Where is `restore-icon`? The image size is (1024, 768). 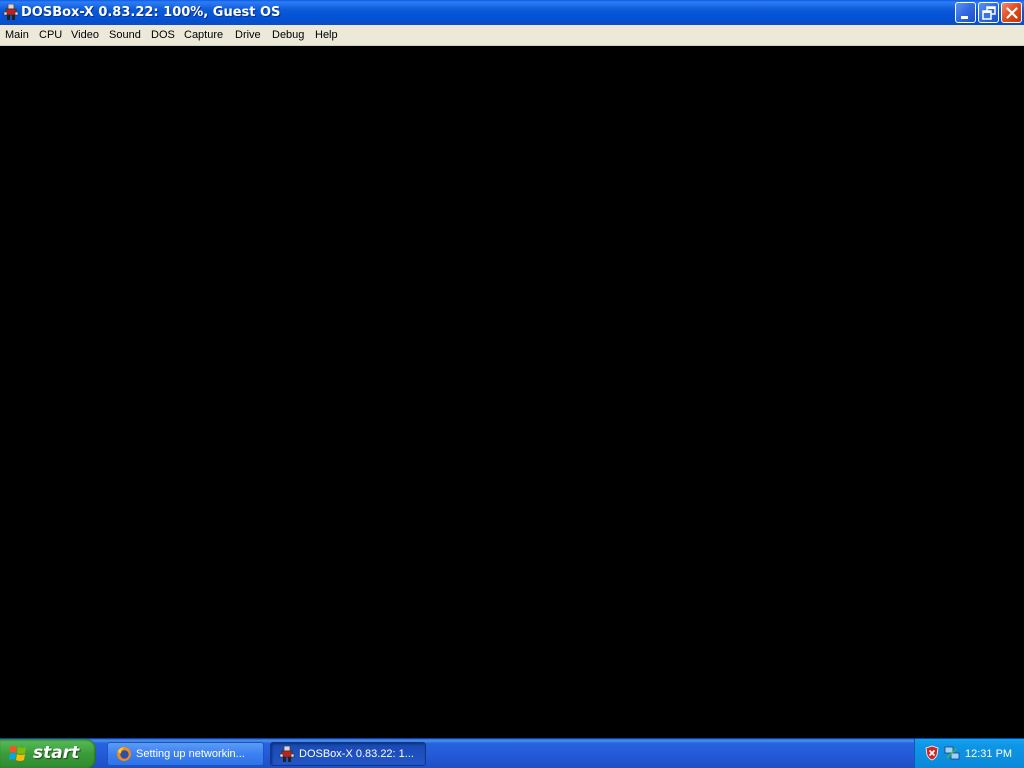
restore-icon is located at coordinates (989, 13).